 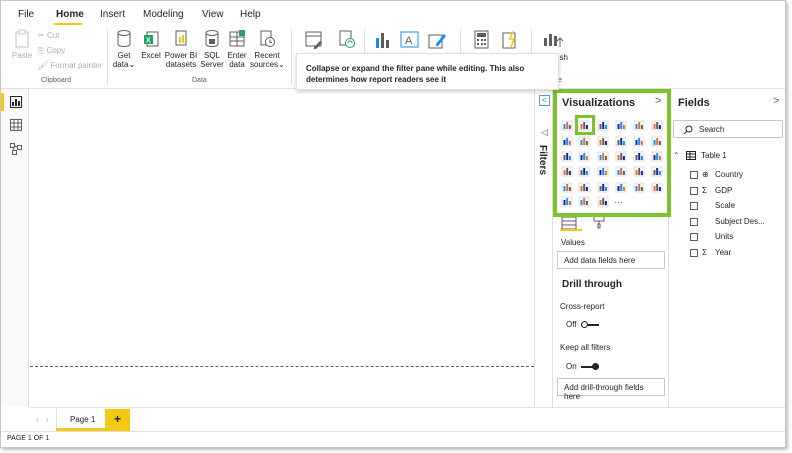 What do you see at coordinates (68, 24) in the screenshot?
I see `active-tab-indicator` at bounding box center [68, 24].